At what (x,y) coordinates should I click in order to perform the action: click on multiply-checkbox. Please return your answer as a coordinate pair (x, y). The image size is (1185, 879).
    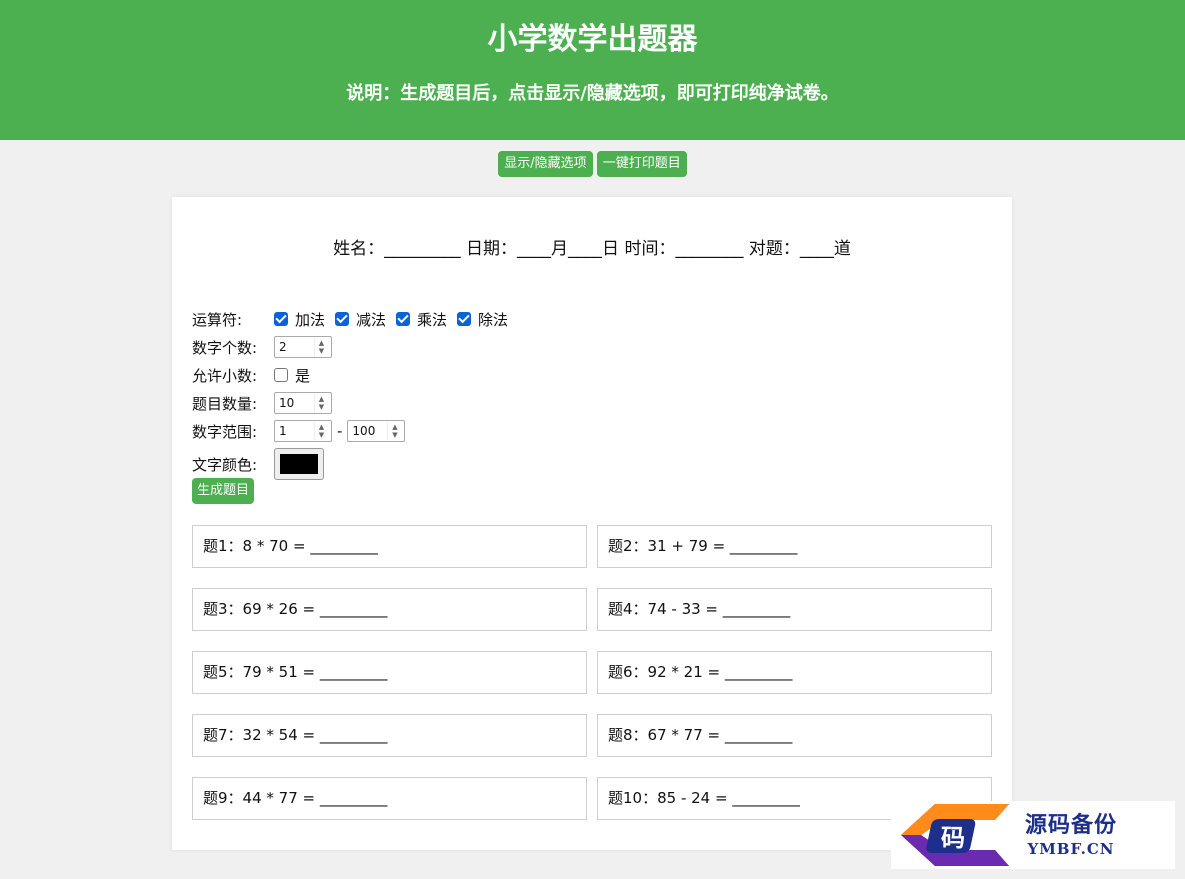
    Looking at the image, I should click on (403, 319).